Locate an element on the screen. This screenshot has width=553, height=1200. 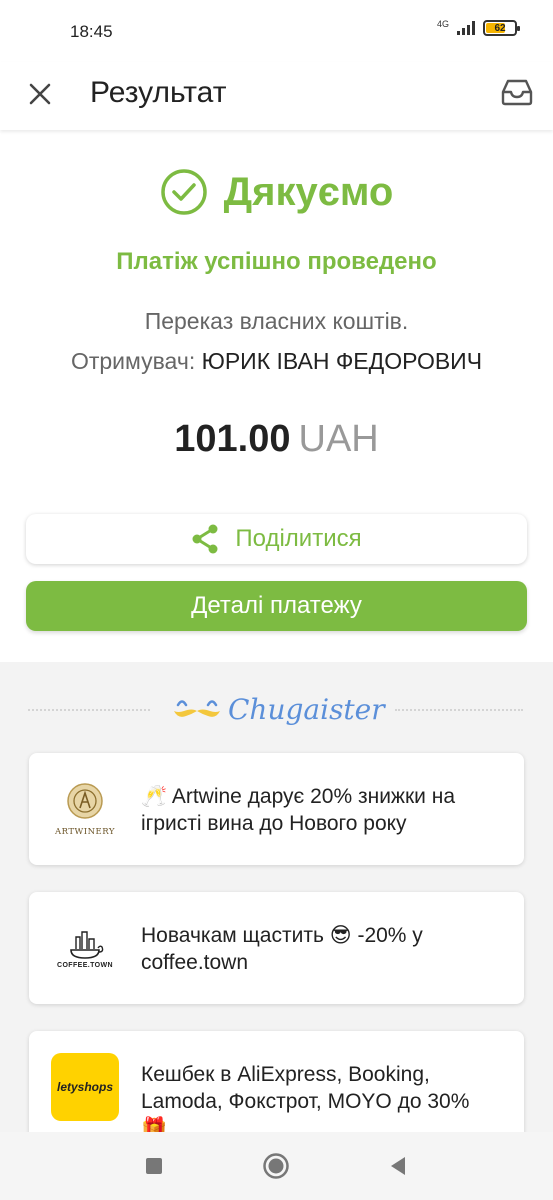
brand-name: Chugaister is located at coordinates (306, 709).